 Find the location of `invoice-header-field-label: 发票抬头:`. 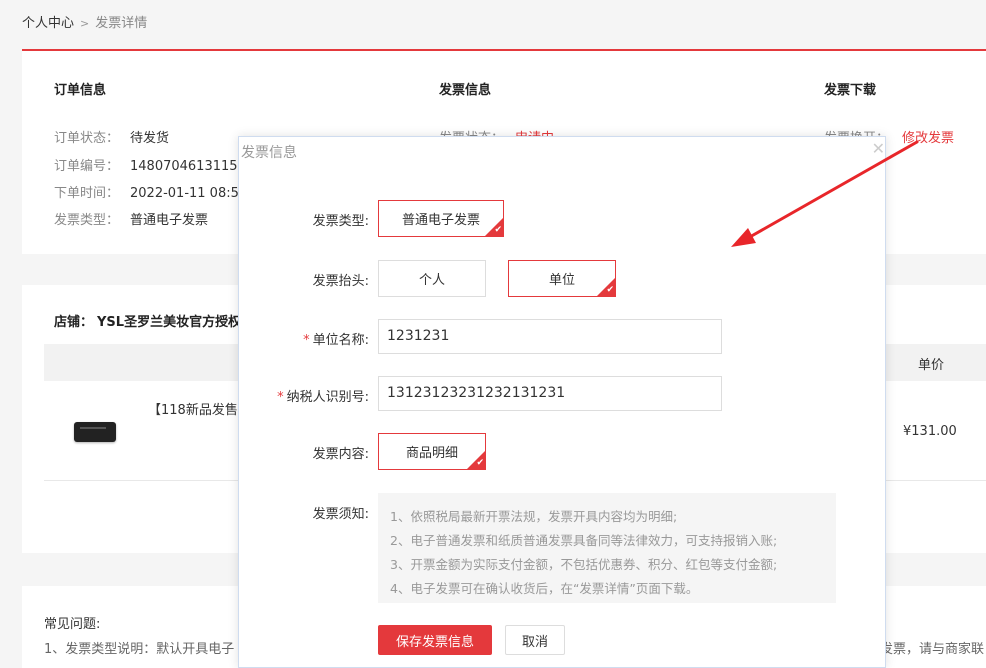

invoice-header-field-label: 发票抬头: is located at coordinates (340, 281).